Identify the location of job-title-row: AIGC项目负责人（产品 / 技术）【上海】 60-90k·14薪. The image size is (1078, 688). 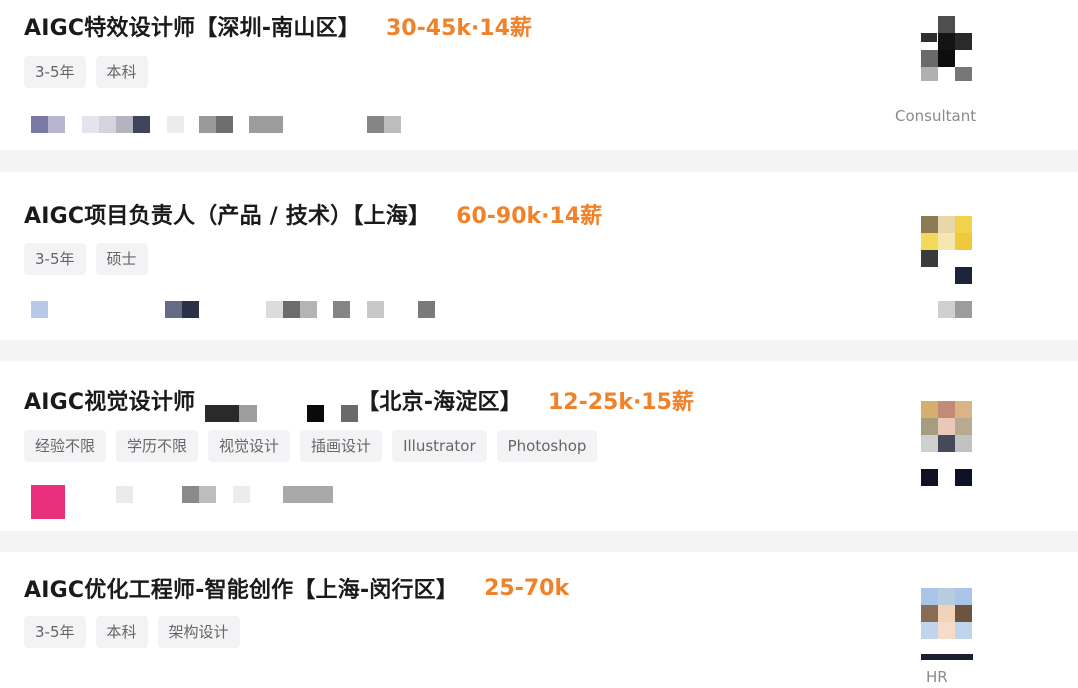
(313, 214).